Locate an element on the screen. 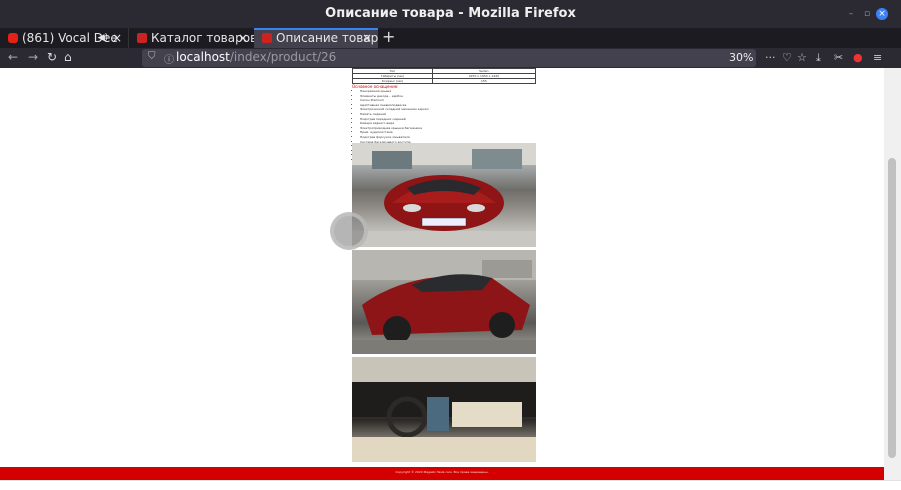  more-icon: ··· is located at coordinates (770, 57).